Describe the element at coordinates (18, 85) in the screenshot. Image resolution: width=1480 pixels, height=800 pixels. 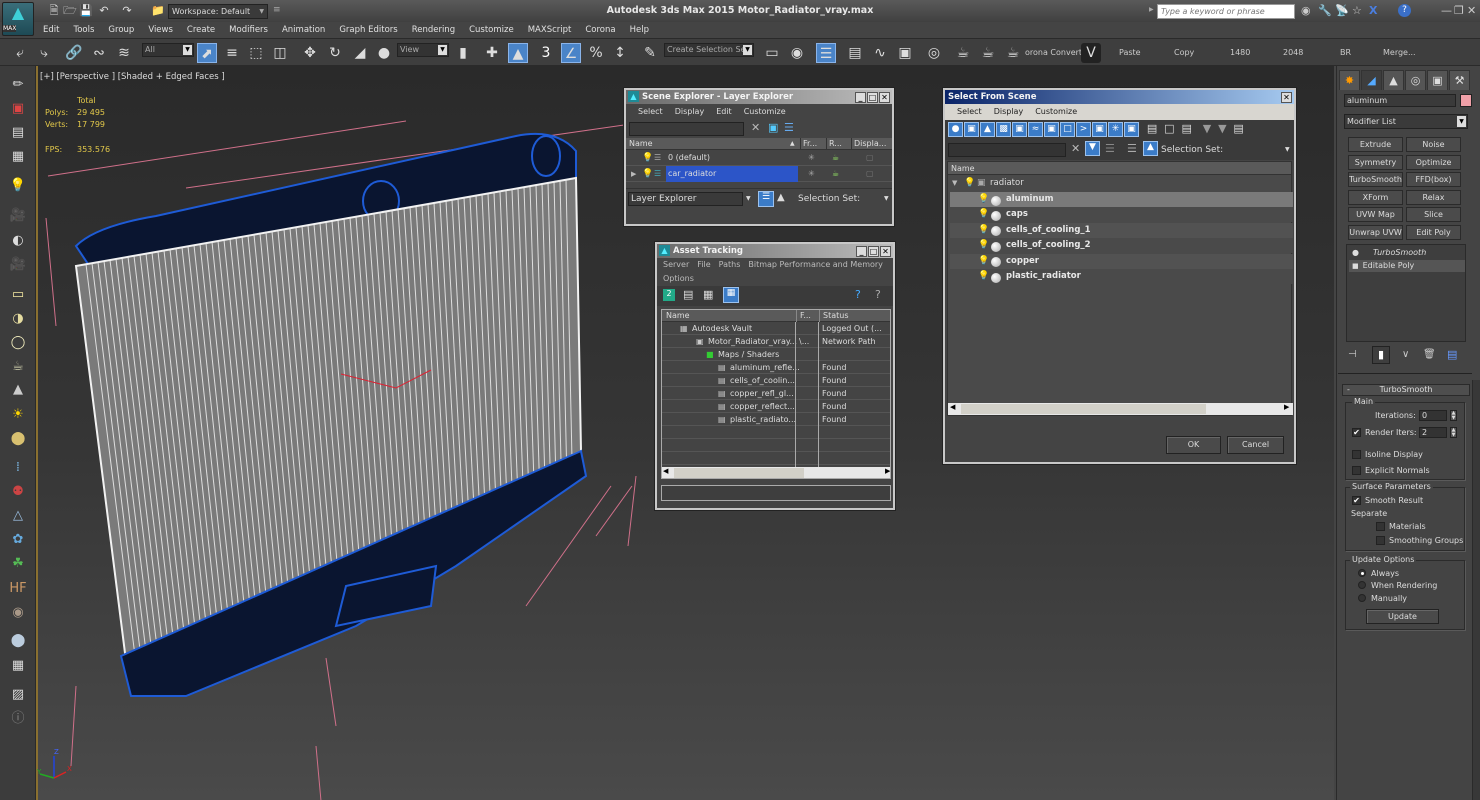
I see `material-brush-icon: ✏` at that location.